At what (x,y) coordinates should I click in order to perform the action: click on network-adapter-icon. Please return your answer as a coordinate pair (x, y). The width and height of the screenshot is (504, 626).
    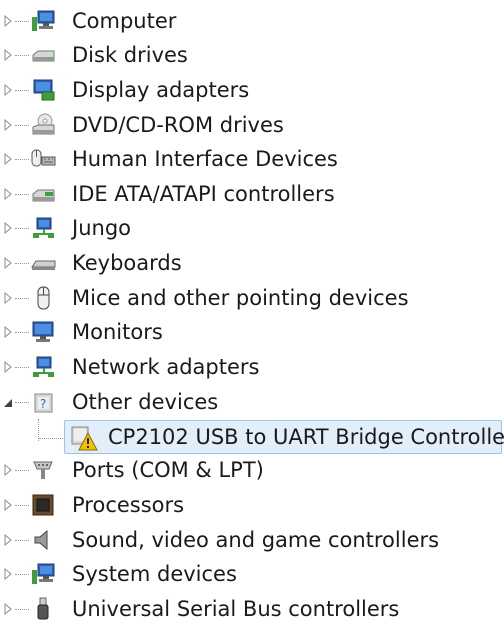
    Looking at the image, I should click on (43, 366).